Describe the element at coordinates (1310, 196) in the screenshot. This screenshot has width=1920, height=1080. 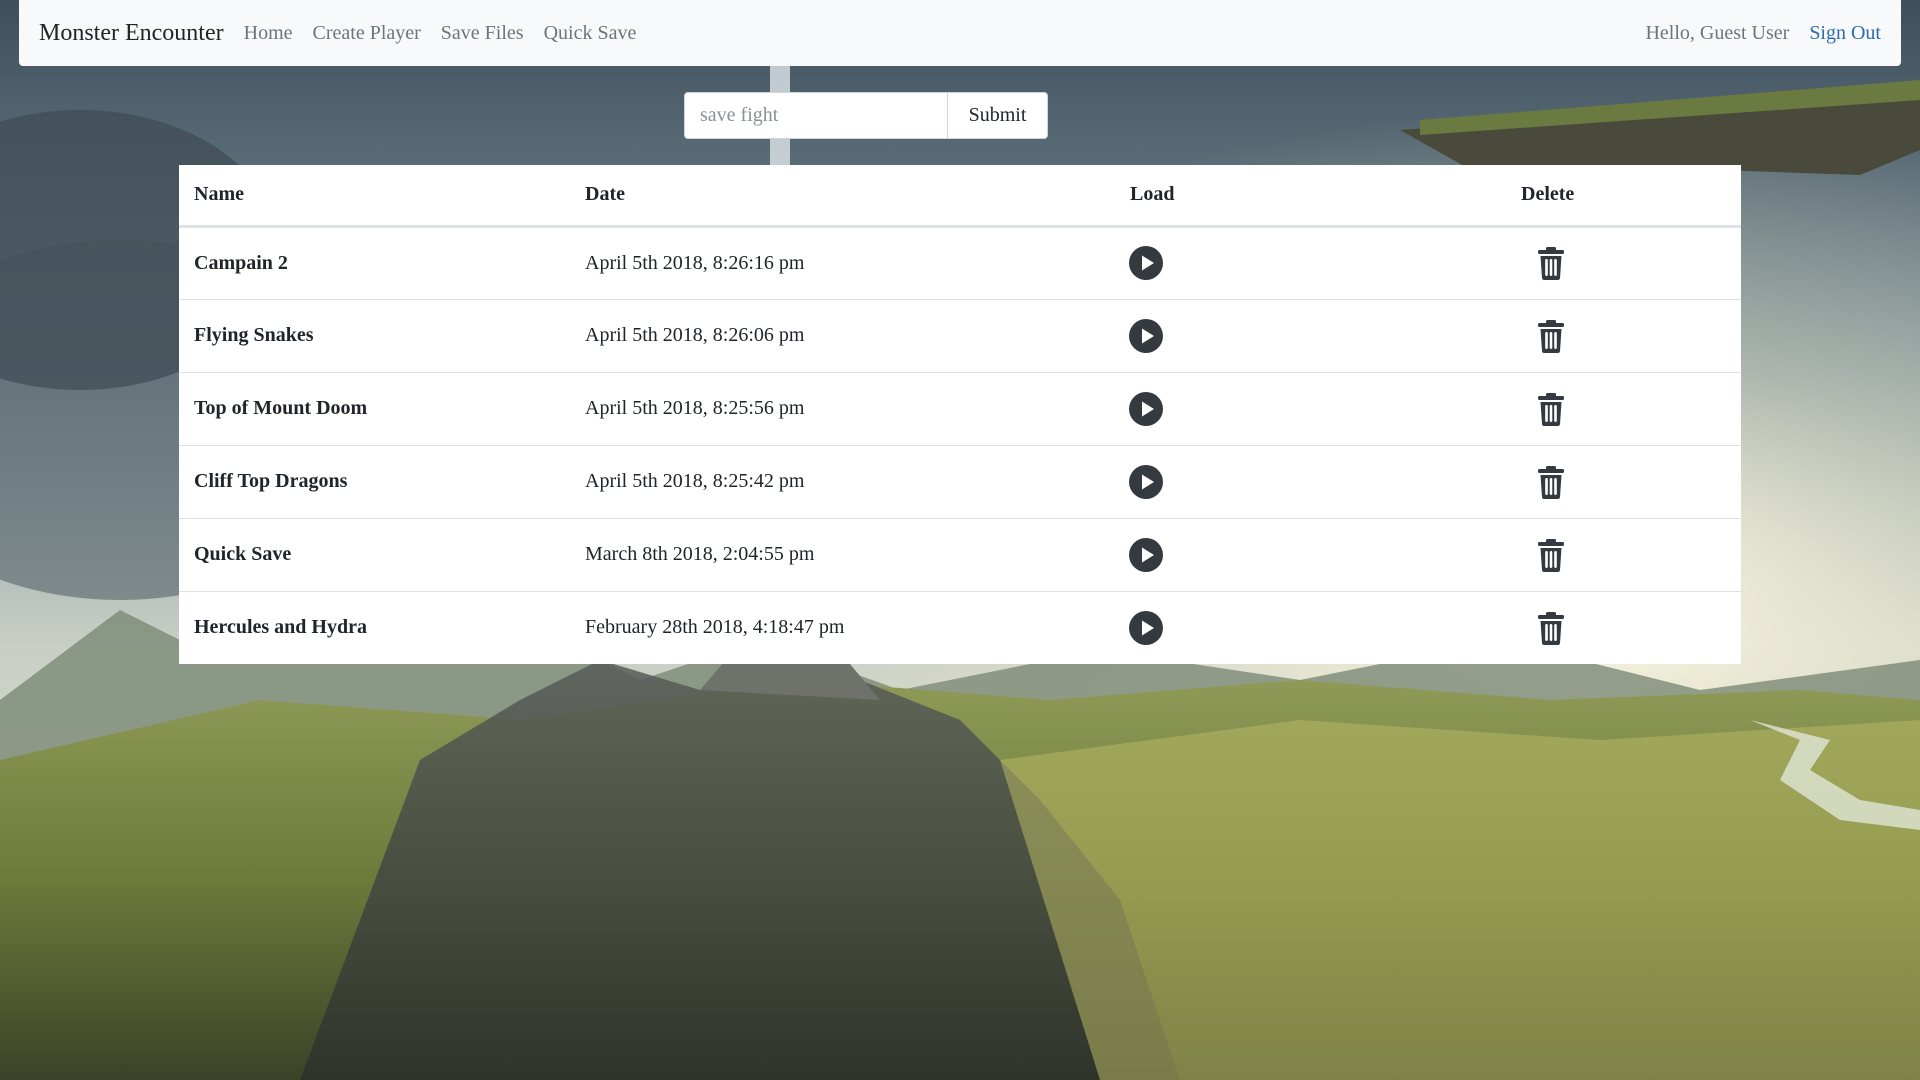
I see `column-header-load: Load` at that location.